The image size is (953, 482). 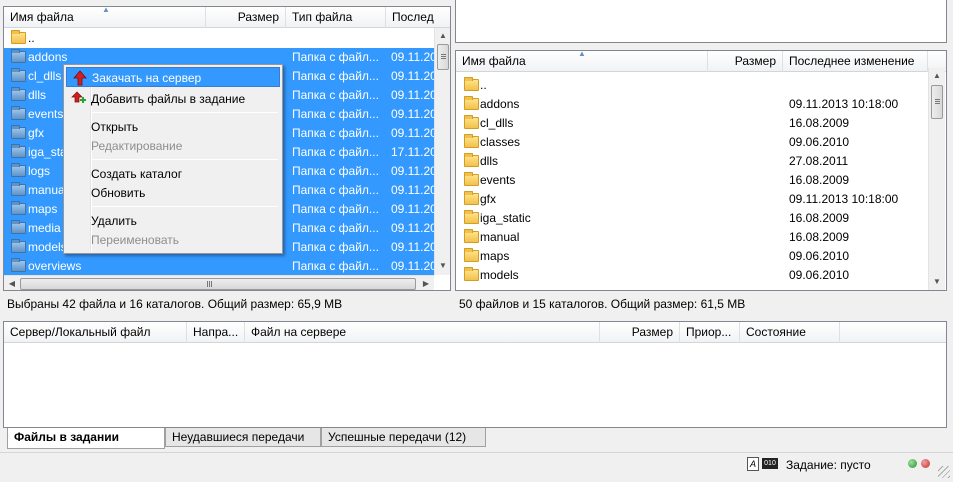 What do you see at coordinates (426, 283) in the screenshot?
I see `scroll-right-icon: ▶` at bounding box center [426, 283].